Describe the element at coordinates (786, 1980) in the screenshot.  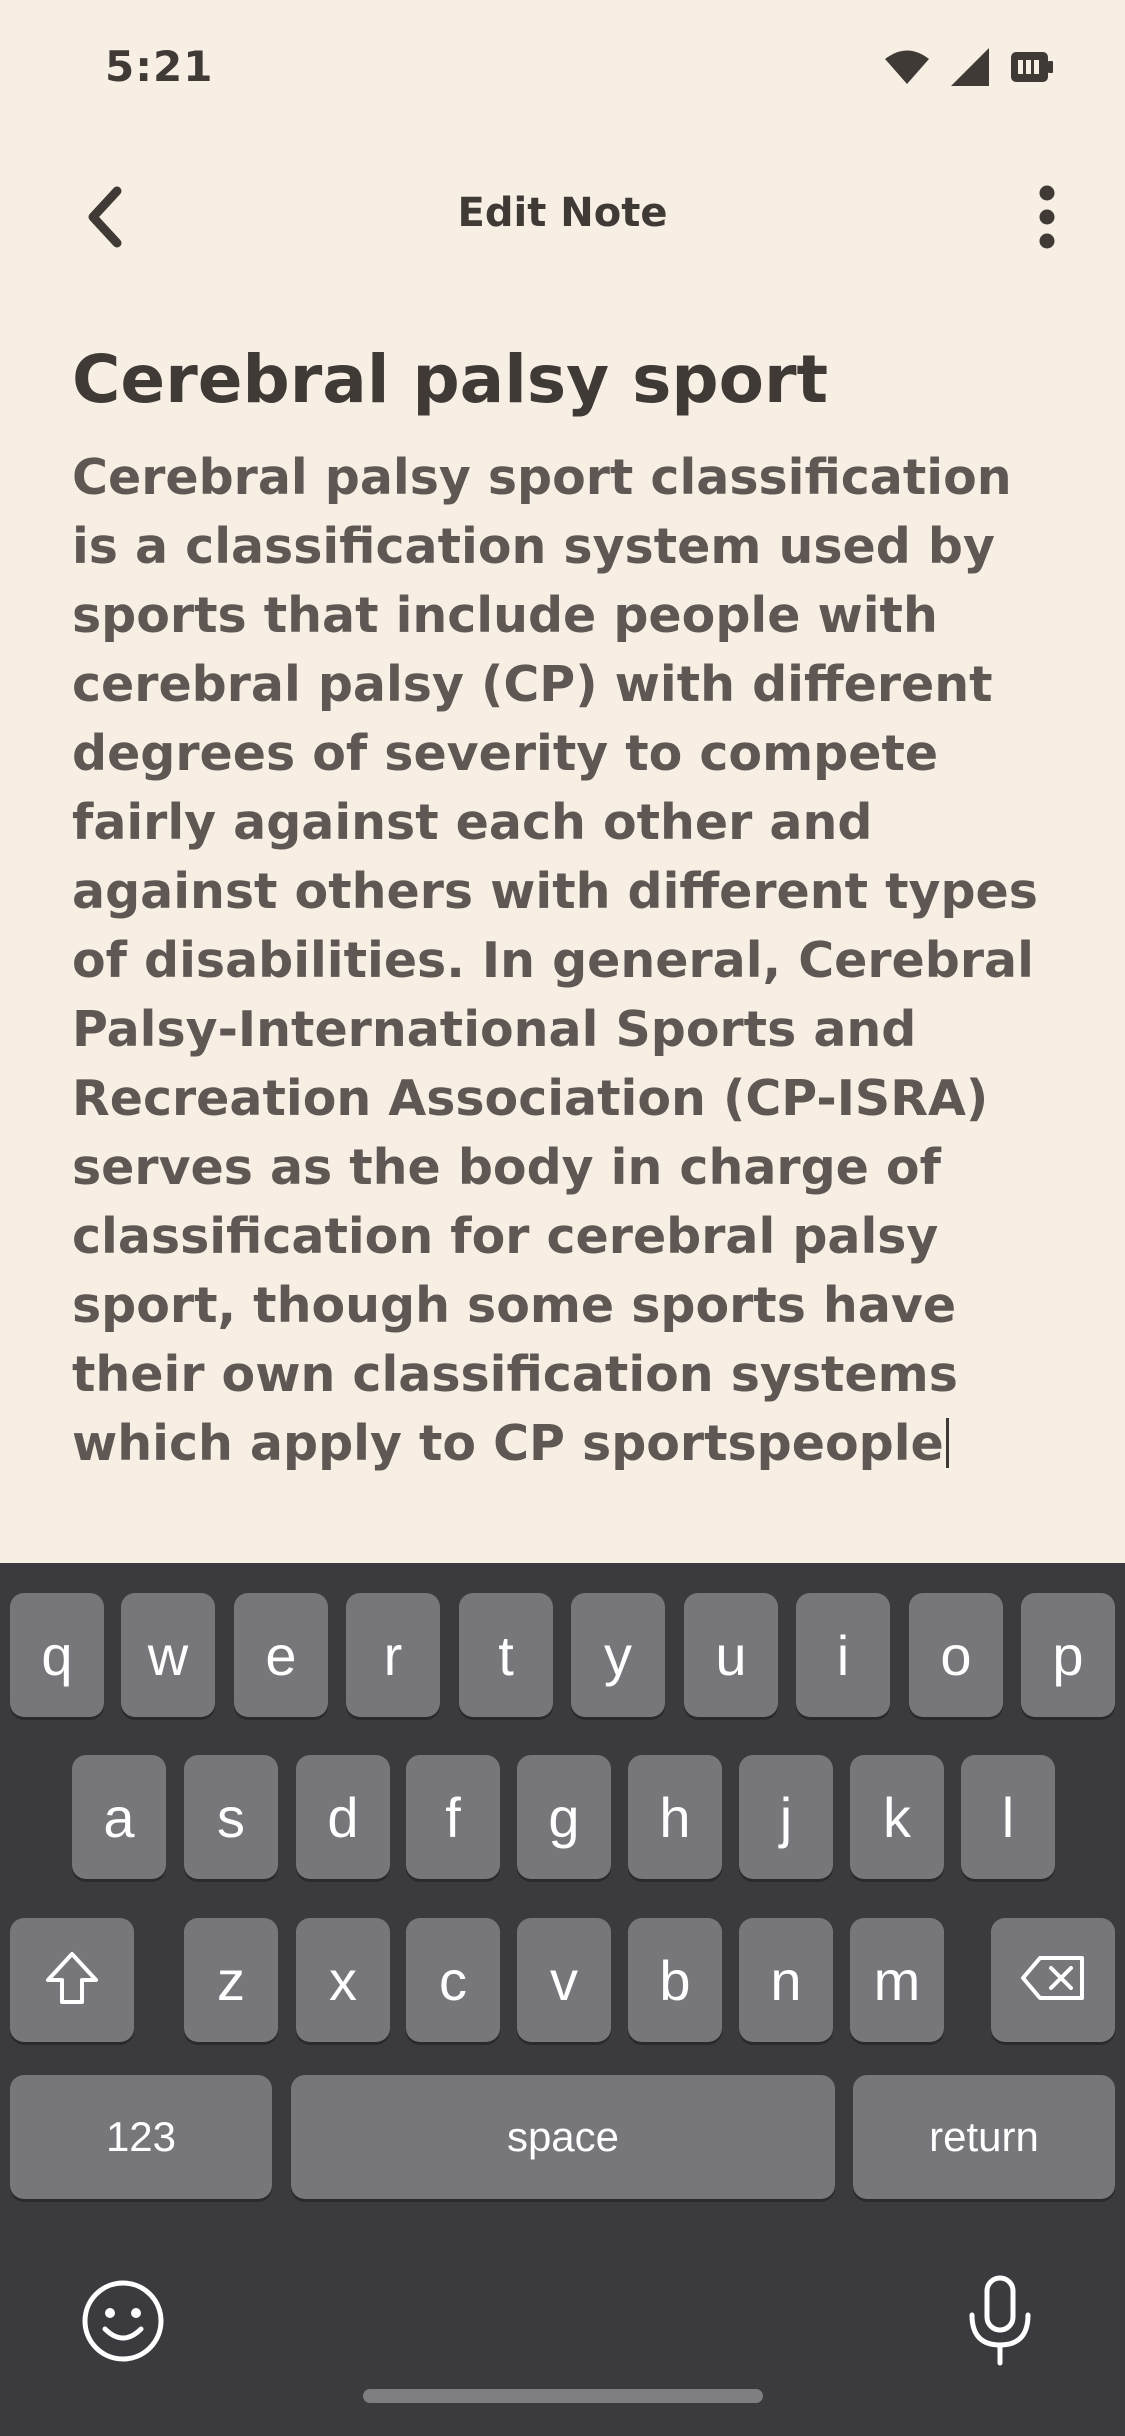
I see `key-n: n` at that location.